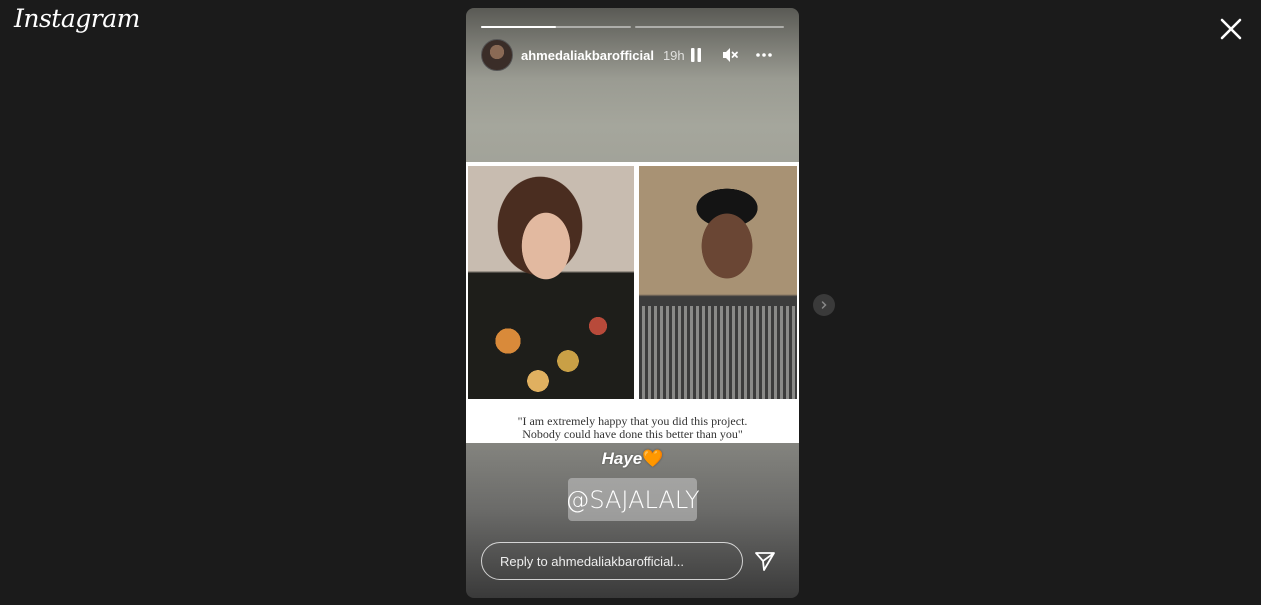  I want to click on story-header: ahmedaliakbarofficial 19h, so click(632, 55).